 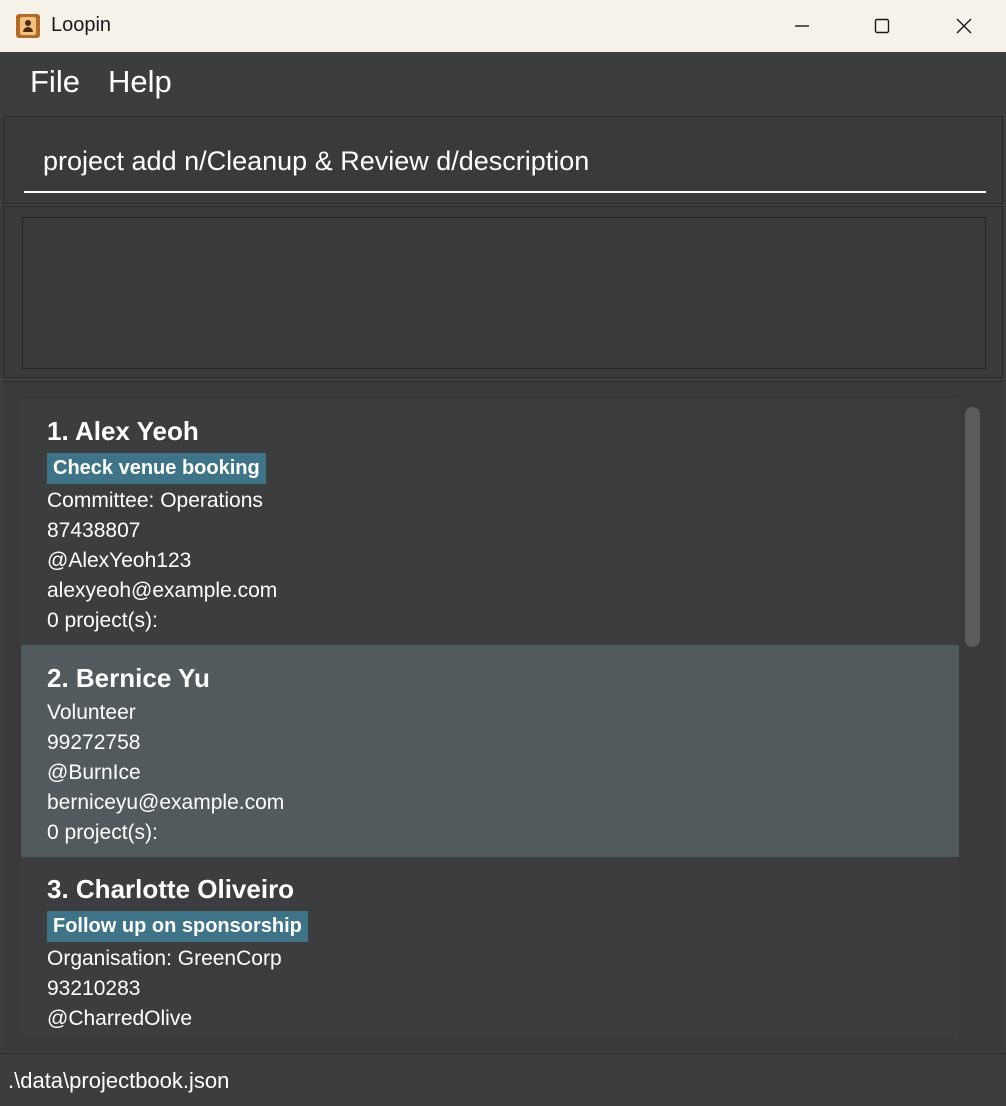 What do you see at coordinates (94, 530) in the screenshot?
I see `person-phone: 87438807` at bounding box center [94, 530].